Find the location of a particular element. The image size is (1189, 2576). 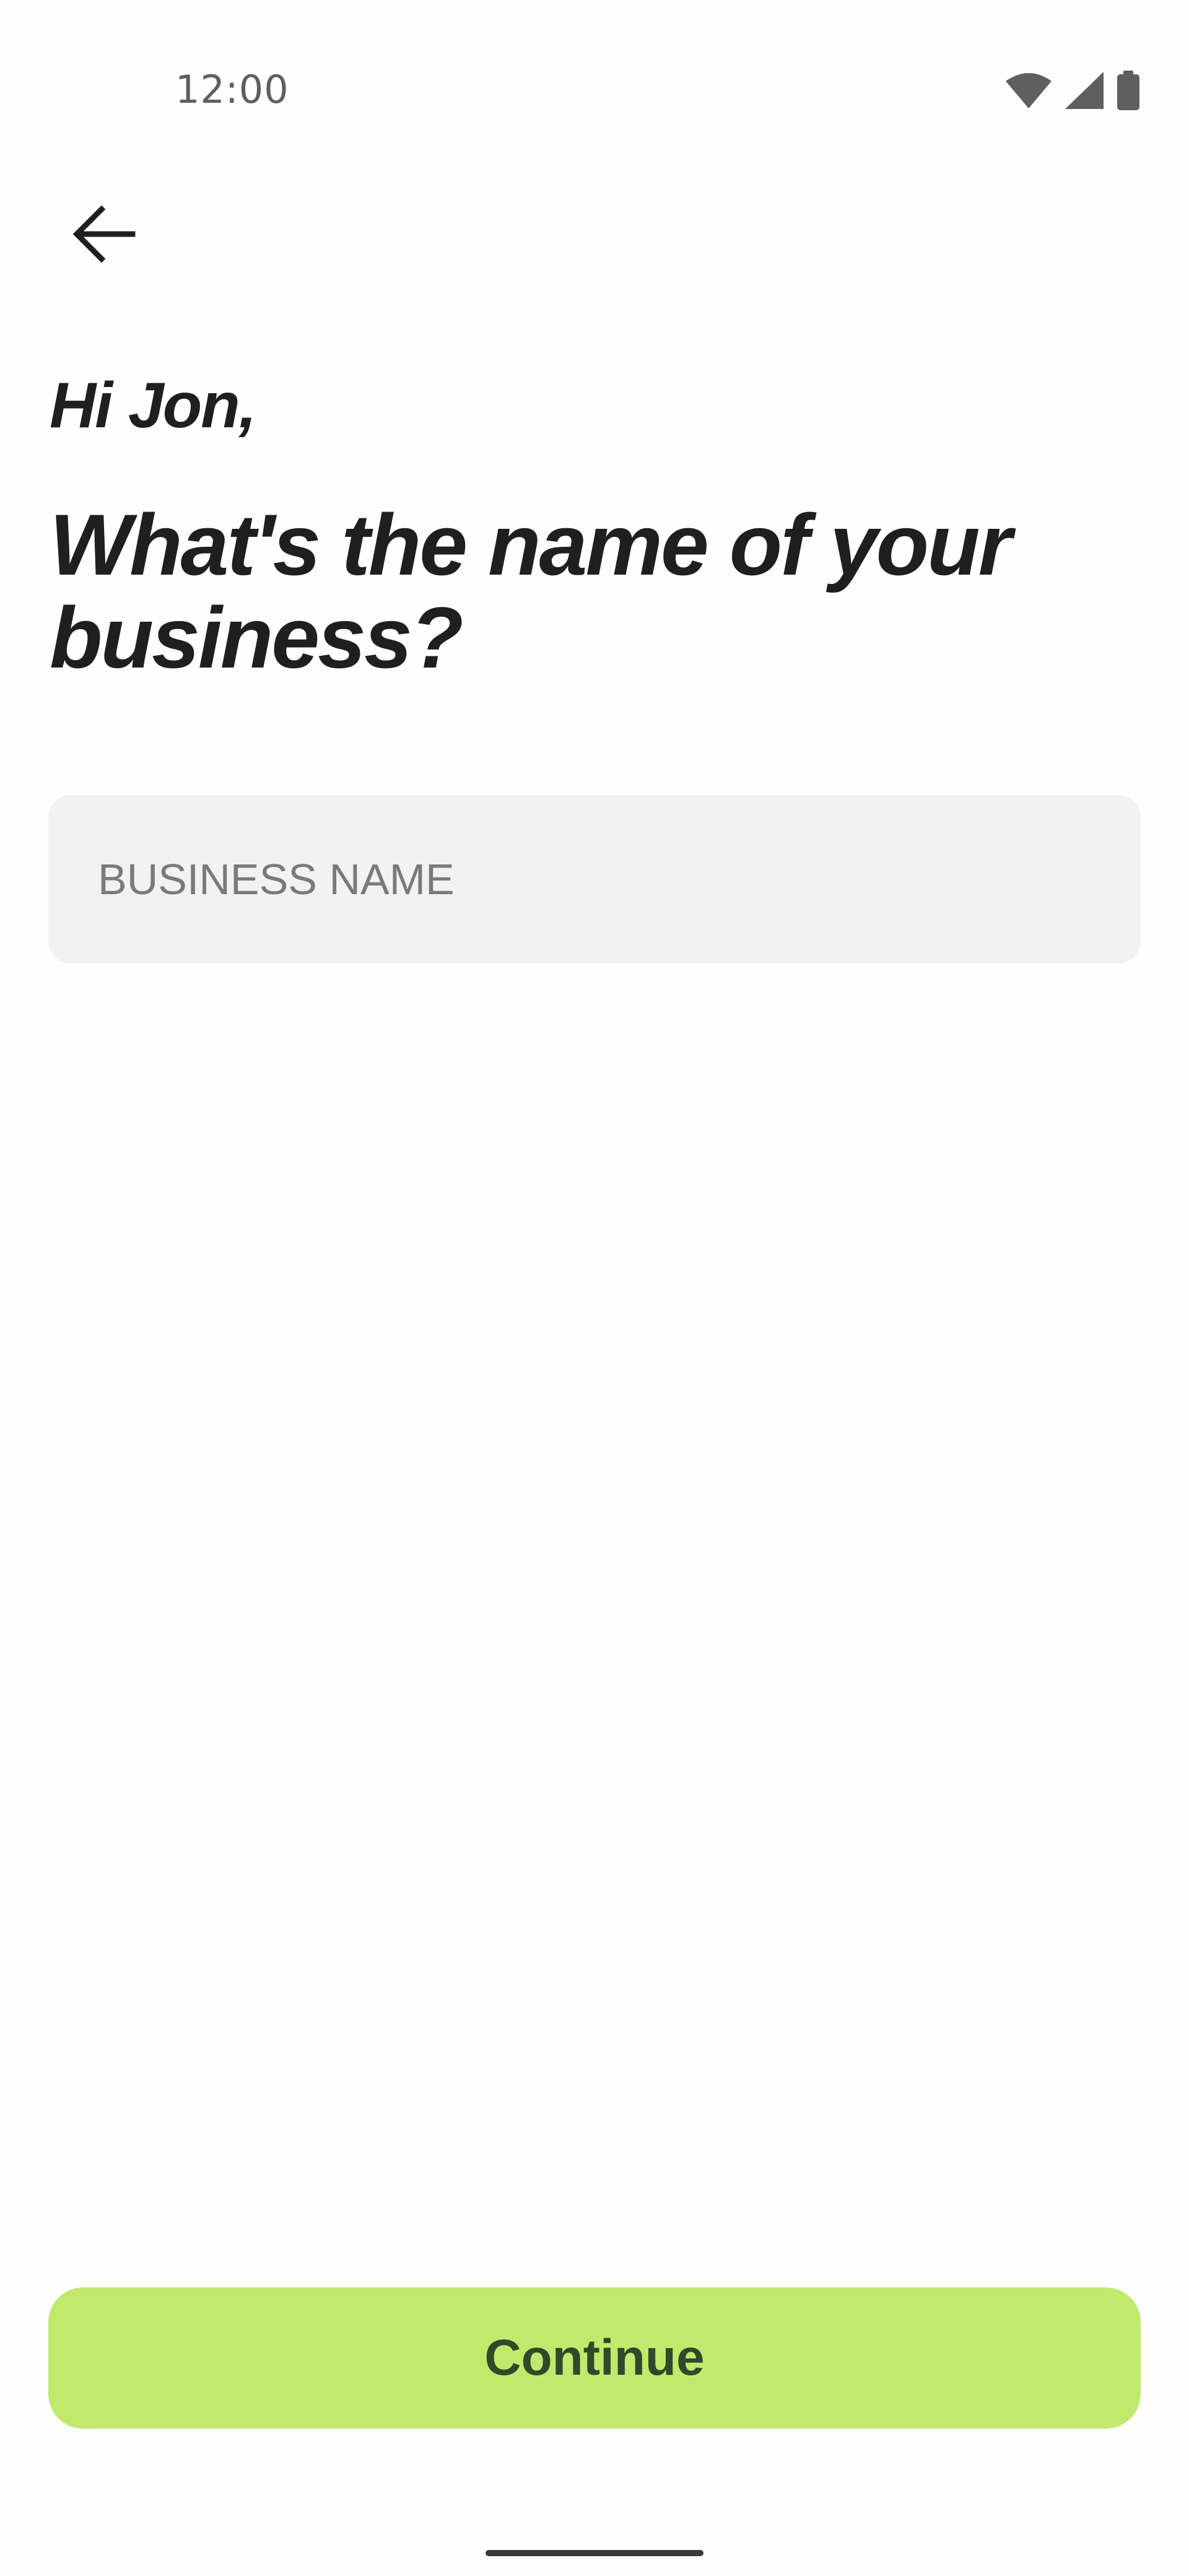

business-name-field is located at coordinates (594, 879).